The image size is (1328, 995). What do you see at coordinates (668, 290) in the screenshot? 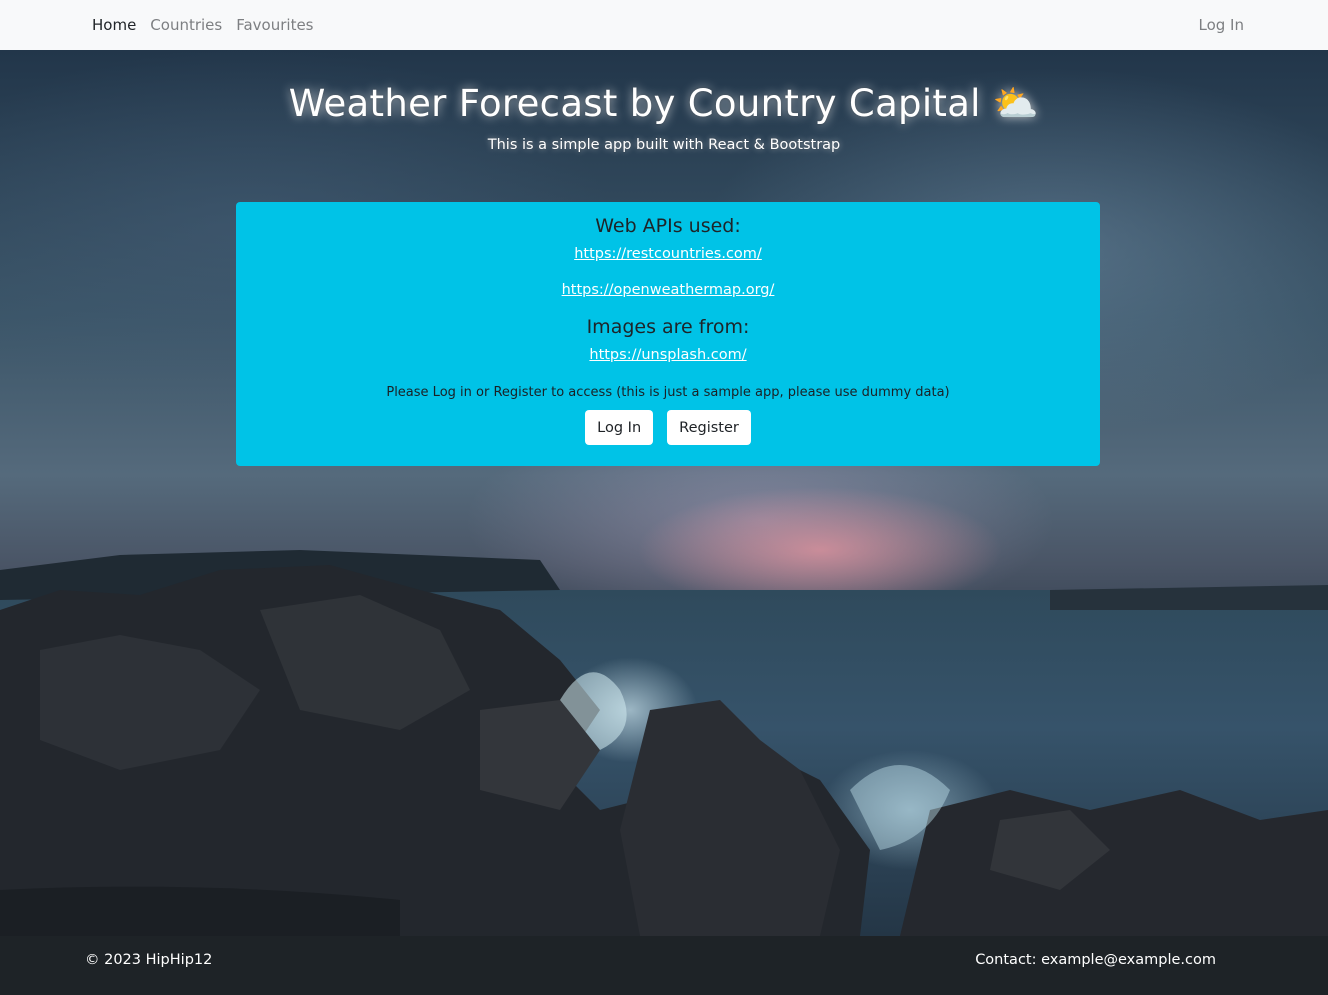
I see `openweathermap-link: https://openweathermap.org/` at bounding box center [668, 290].